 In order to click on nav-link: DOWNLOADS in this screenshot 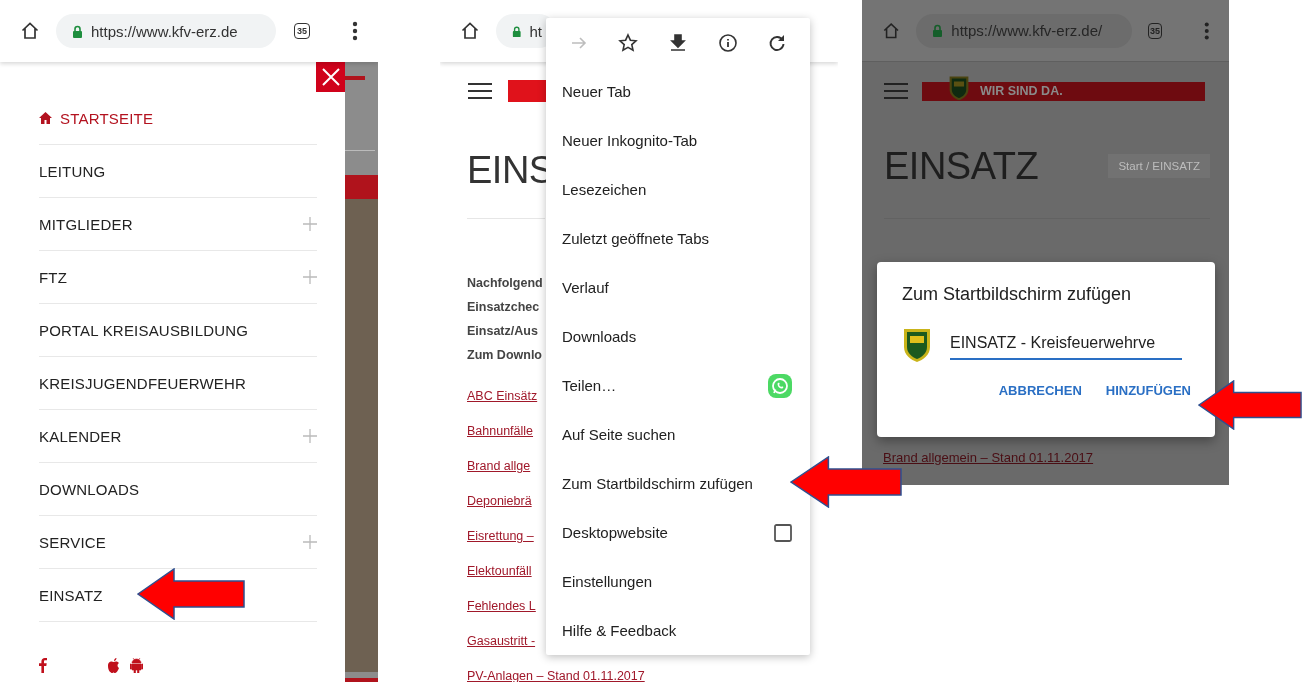, I will do `click(89, 489)`.